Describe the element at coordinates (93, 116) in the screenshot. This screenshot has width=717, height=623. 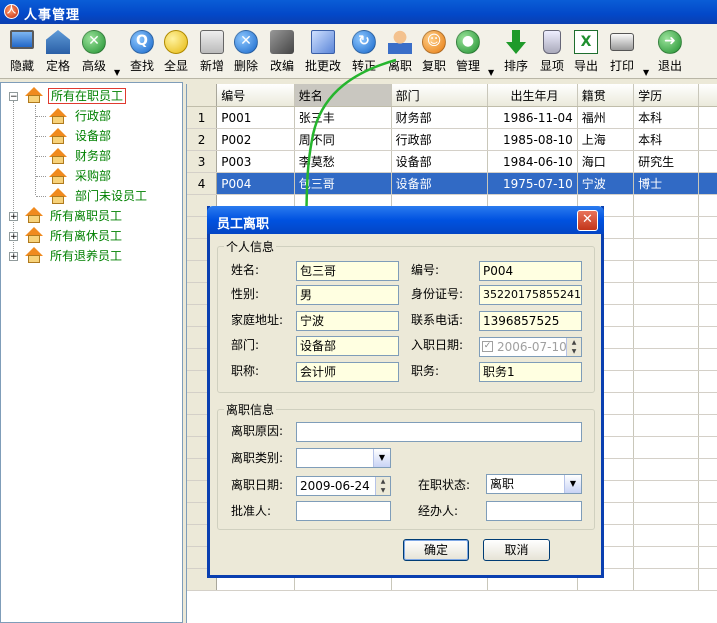
I see `tree-node-admin-dept: 行政部` at that location.